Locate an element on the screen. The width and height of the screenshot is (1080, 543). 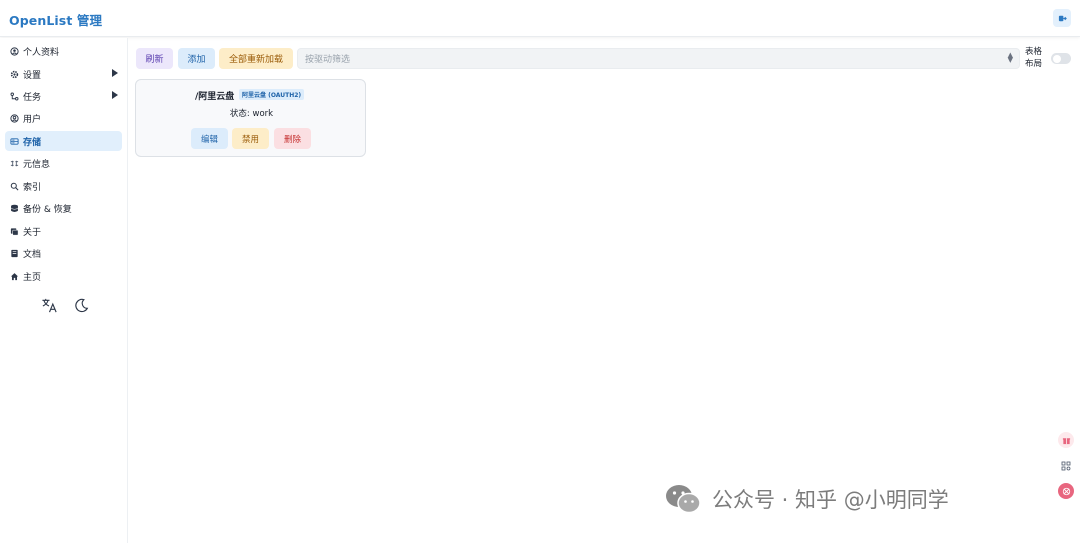
database-icon is located at coordinates (14, 208).